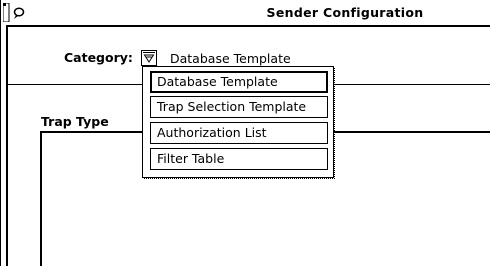  Describe the element at coordinates (248, 26) in the screenshot. I see `top-inner-border` at that location.